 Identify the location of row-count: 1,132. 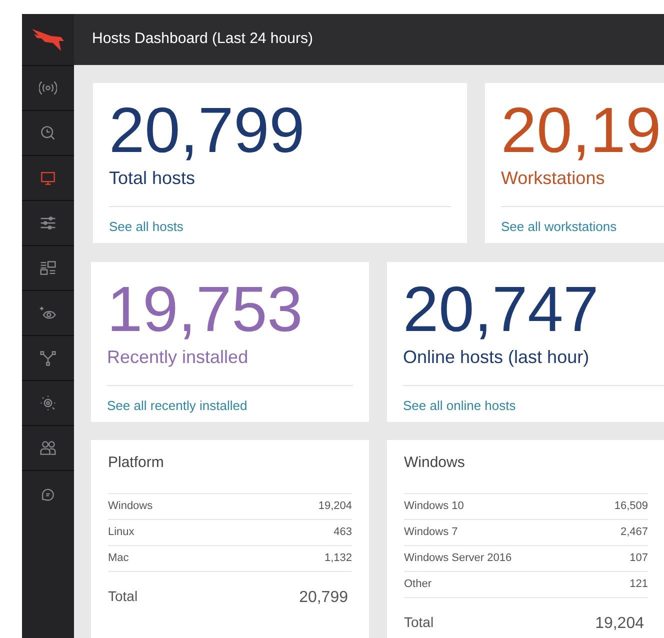
(338, 558).